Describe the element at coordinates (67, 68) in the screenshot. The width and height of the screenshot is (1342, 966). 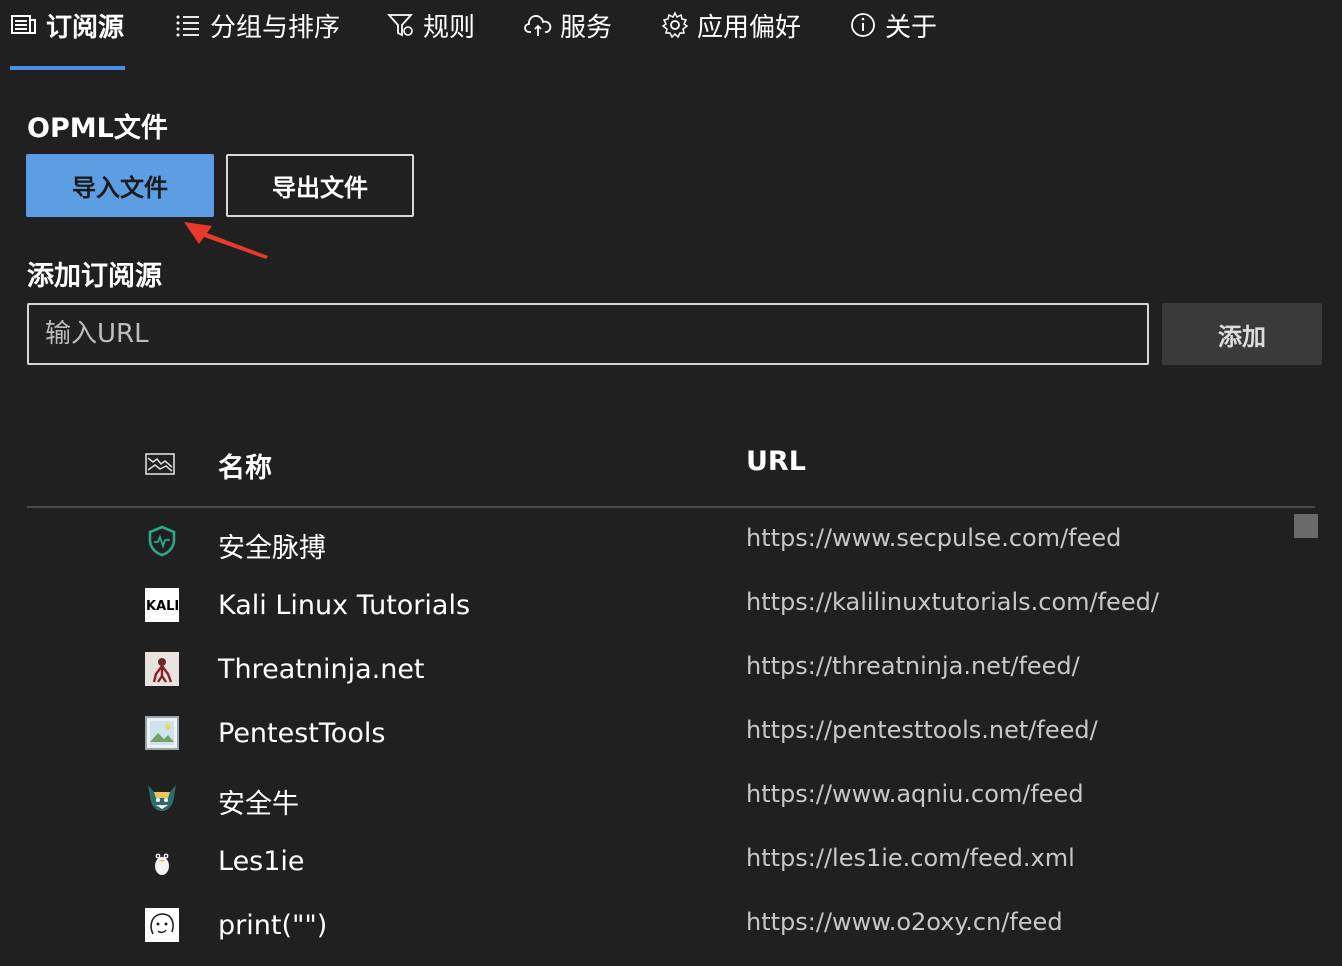
I see `active-tab-indicator` at that location.